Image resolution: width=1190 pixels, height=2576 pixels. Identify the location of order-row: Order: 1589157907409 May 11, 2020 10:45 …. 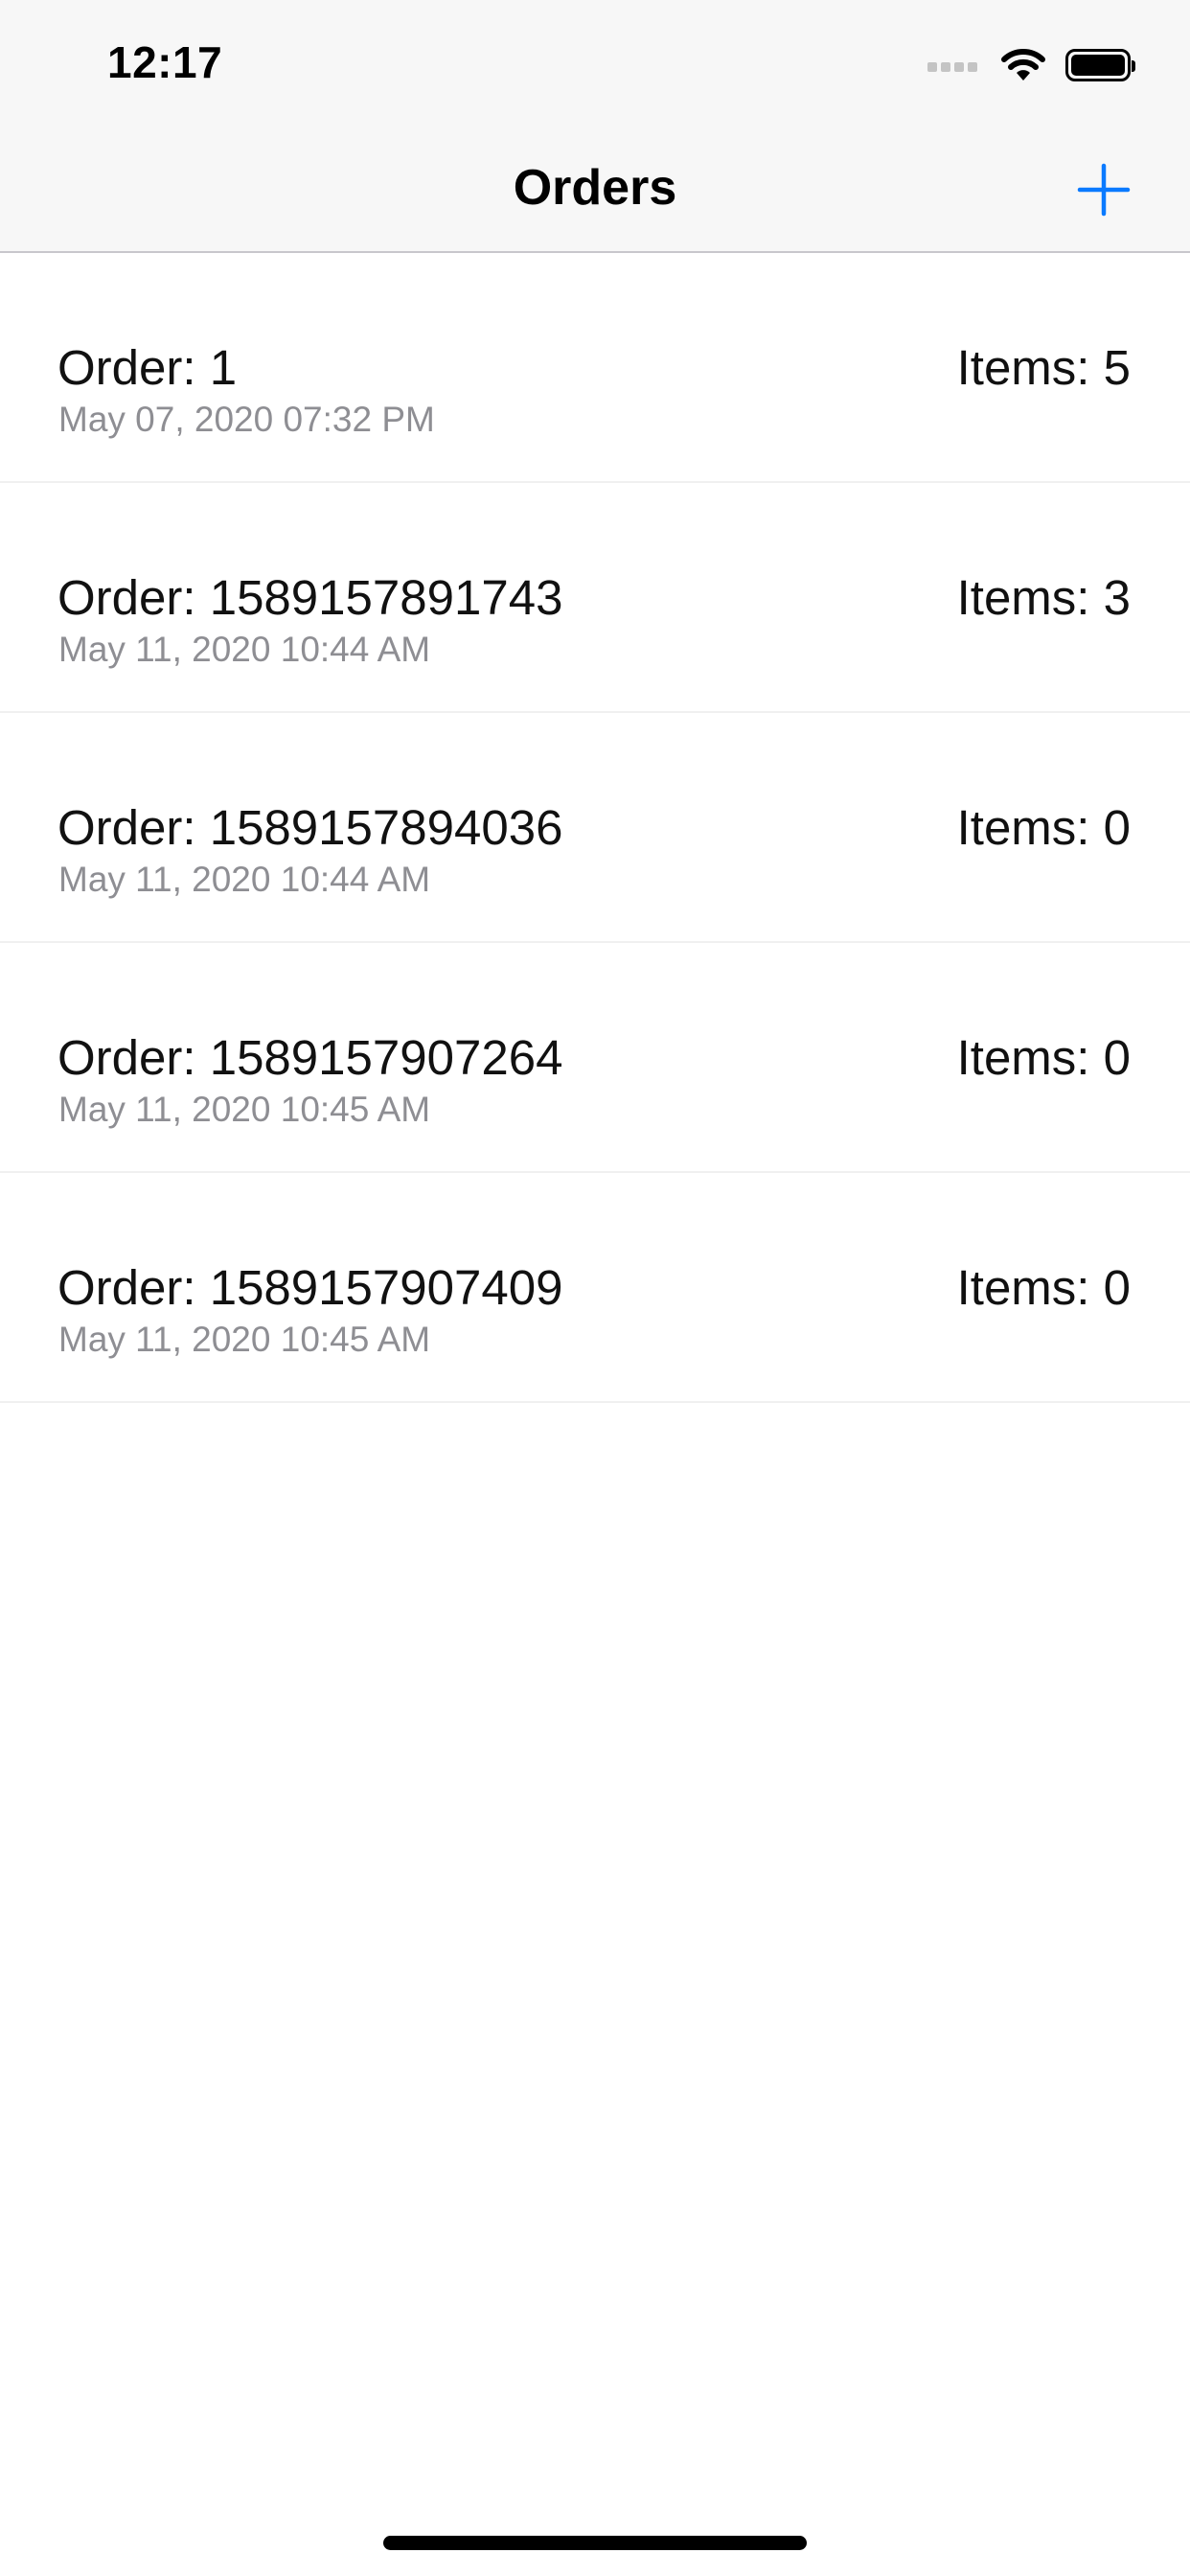
(595, 1288).